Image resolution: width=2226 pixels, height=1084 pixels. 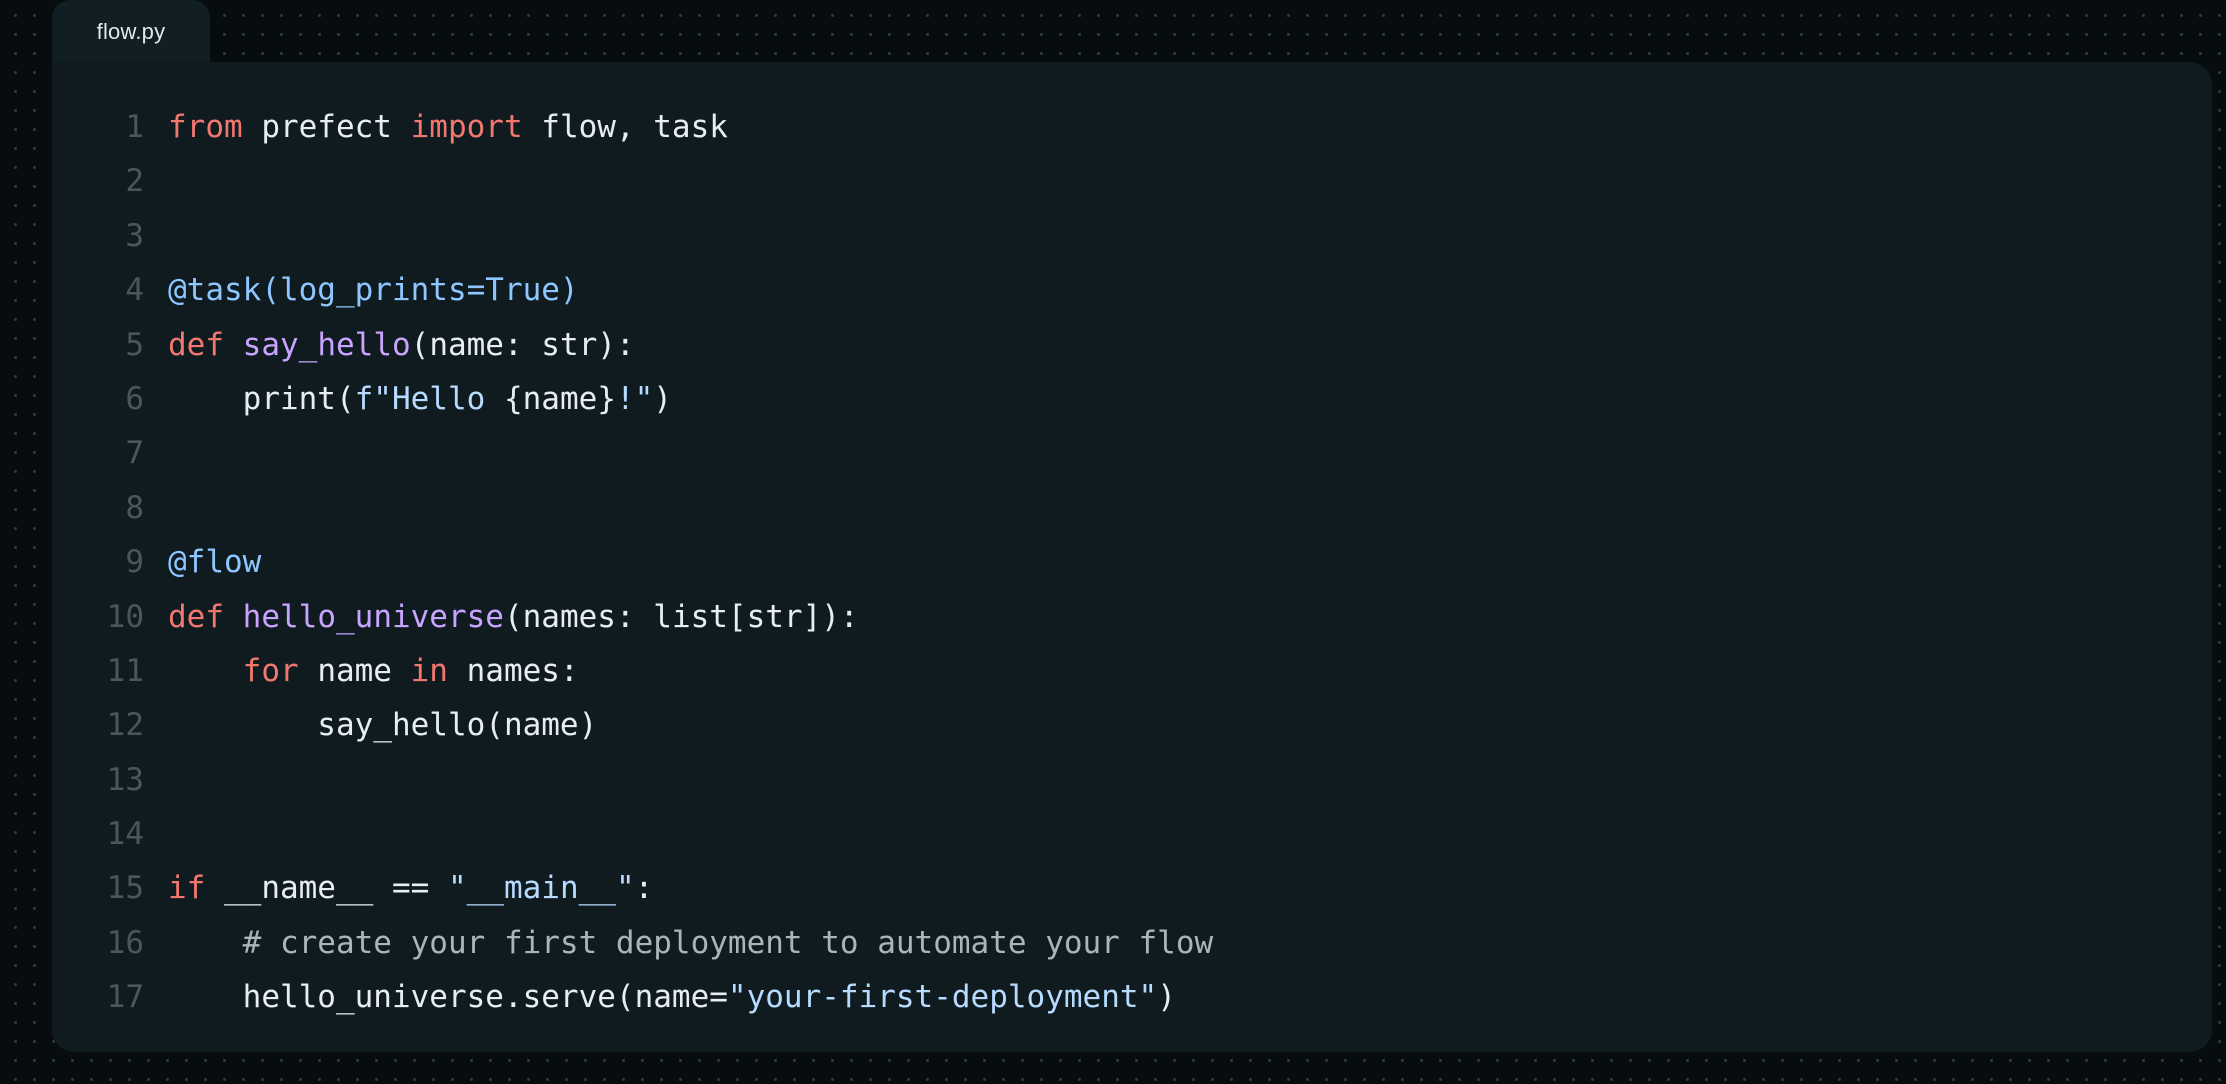 I want to click on code-line: 13, so click(x=650, y=780).